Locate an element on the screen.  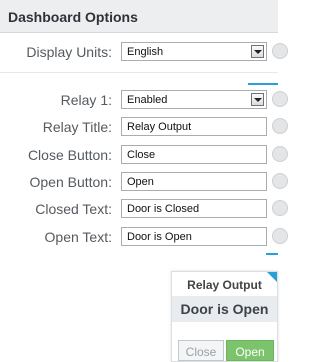
relay-row: Relay 1: Enabled is located at coordinates (144, 101).